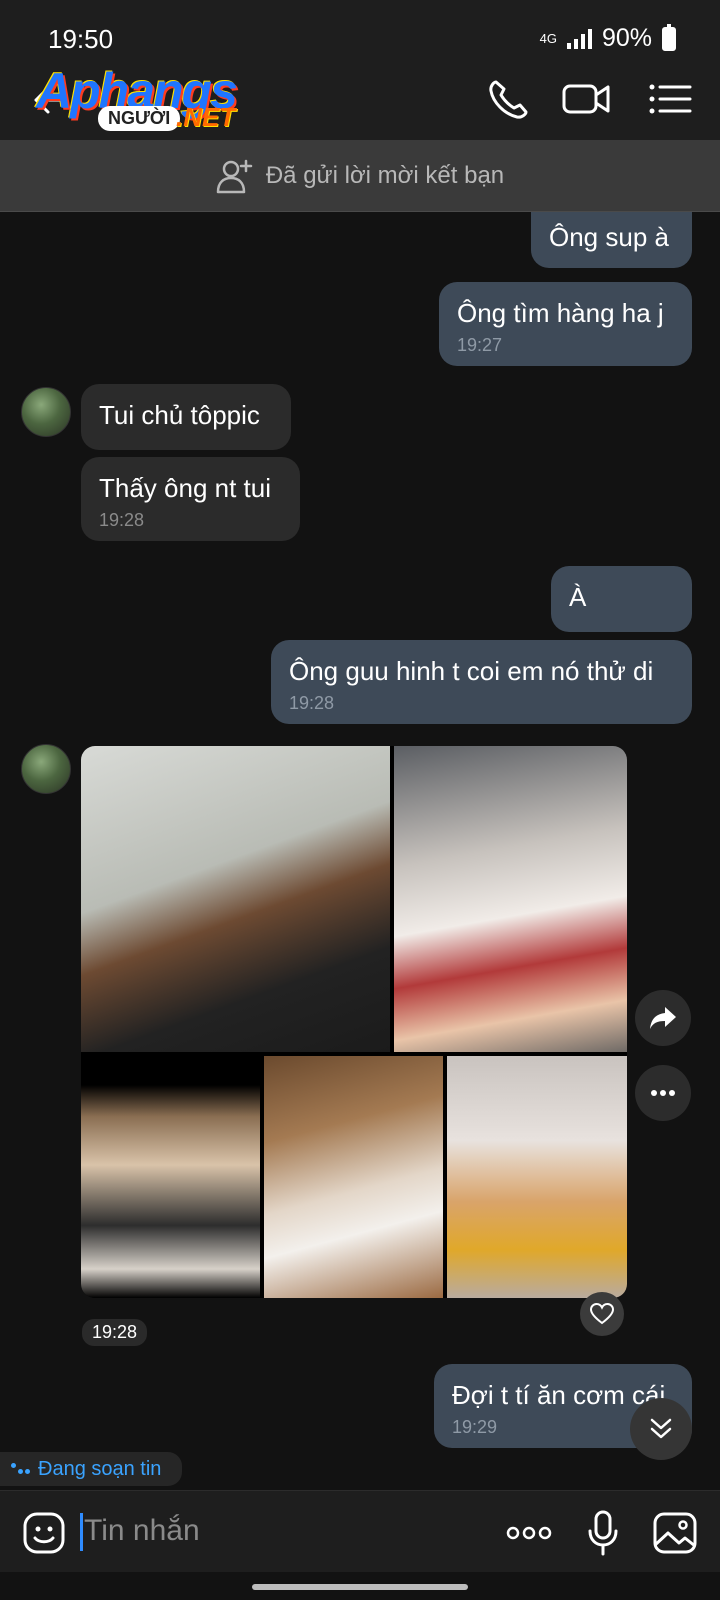  I want to click on message-text: Ông sup à, so click(609, 237).